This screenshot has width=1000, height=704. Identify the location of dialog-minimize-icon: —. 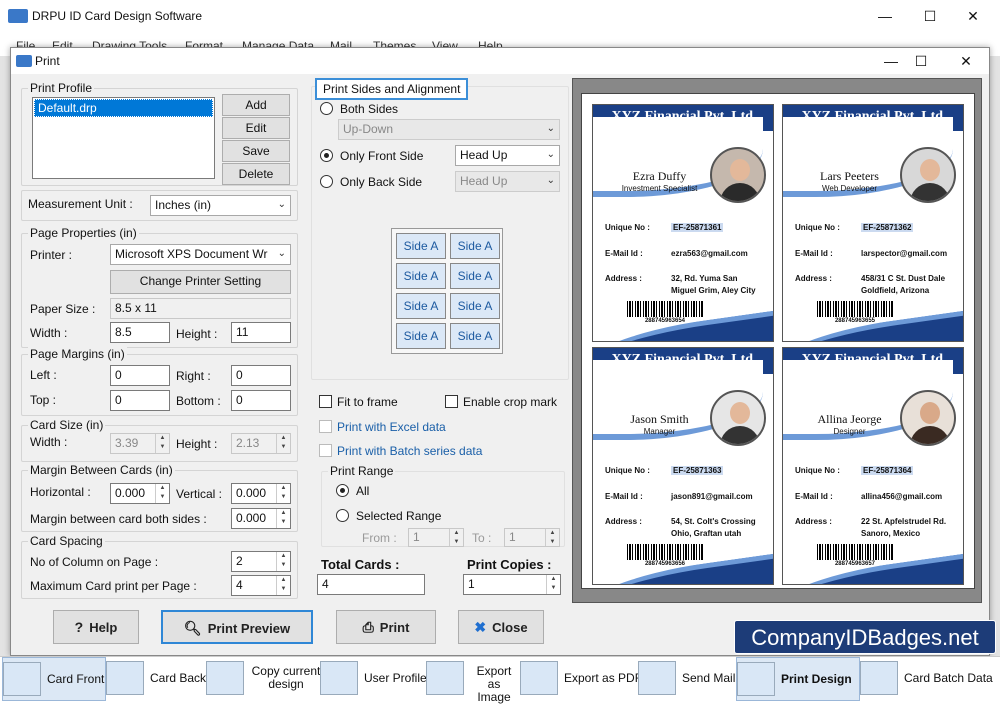
(891, 61).